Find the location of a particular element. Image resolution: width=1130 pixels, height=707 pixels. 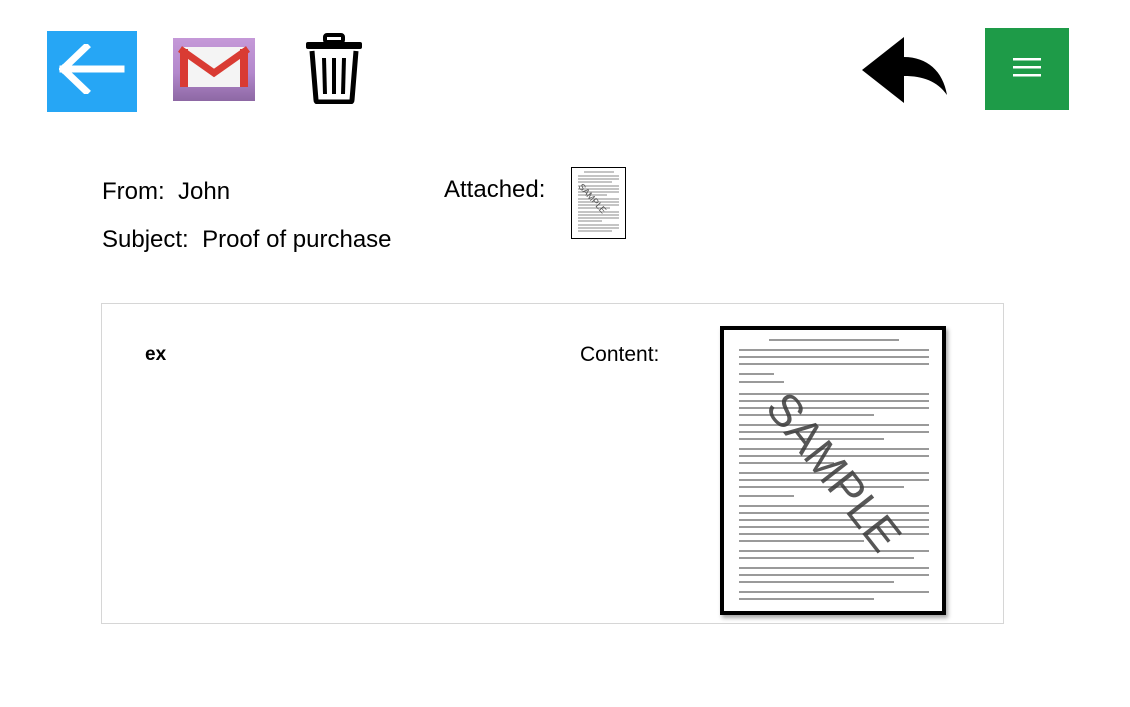

mail-button is located at coordinates (214, 69).